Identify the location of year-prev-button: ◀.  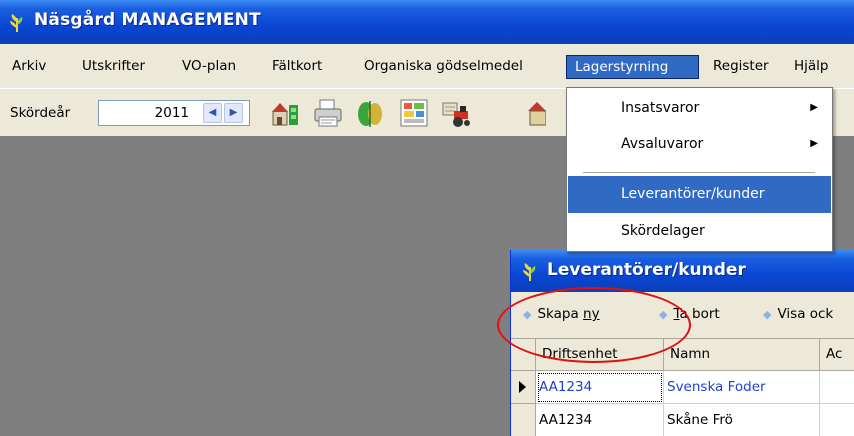
(212, 113).